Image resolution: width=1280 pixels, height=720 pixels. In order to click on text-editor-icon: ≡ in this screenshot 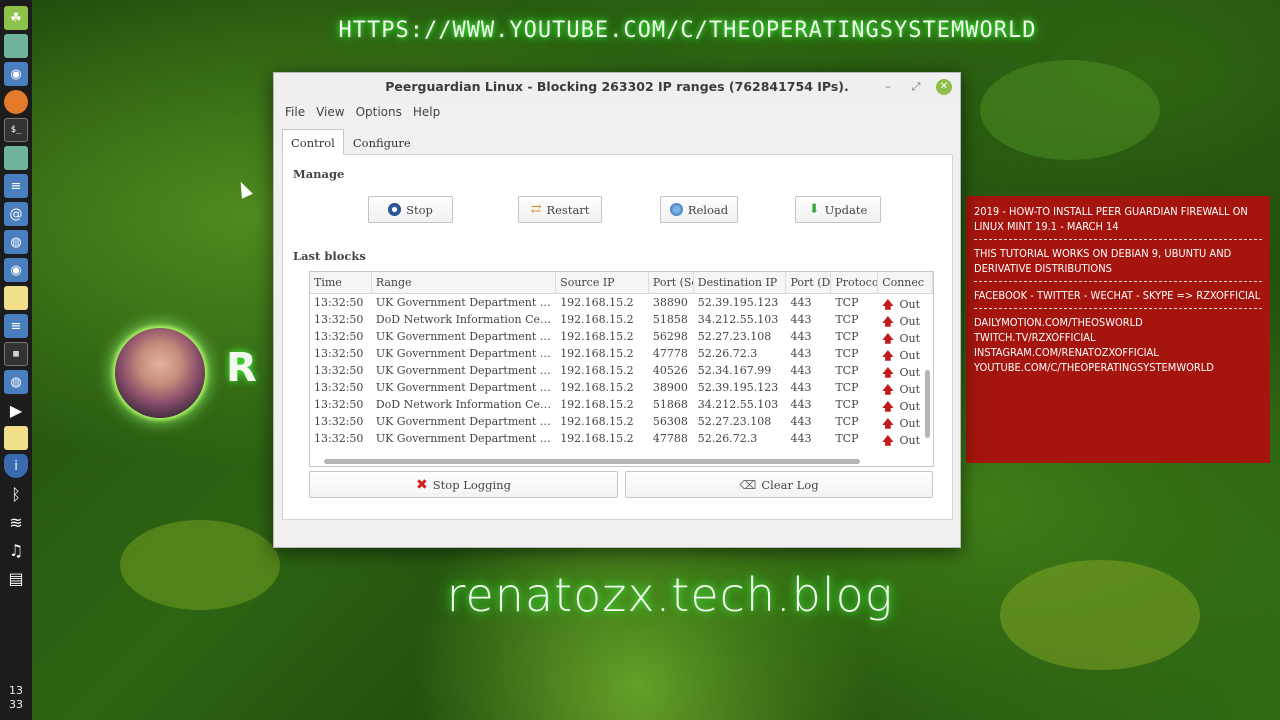, I will do `click(16, 186)`.